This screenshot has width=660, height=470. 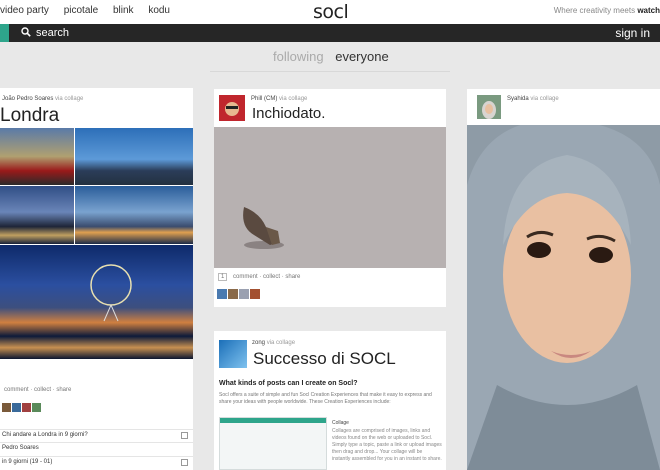 I want to click on post-photo-squirrel, so click(x=330, y=197).